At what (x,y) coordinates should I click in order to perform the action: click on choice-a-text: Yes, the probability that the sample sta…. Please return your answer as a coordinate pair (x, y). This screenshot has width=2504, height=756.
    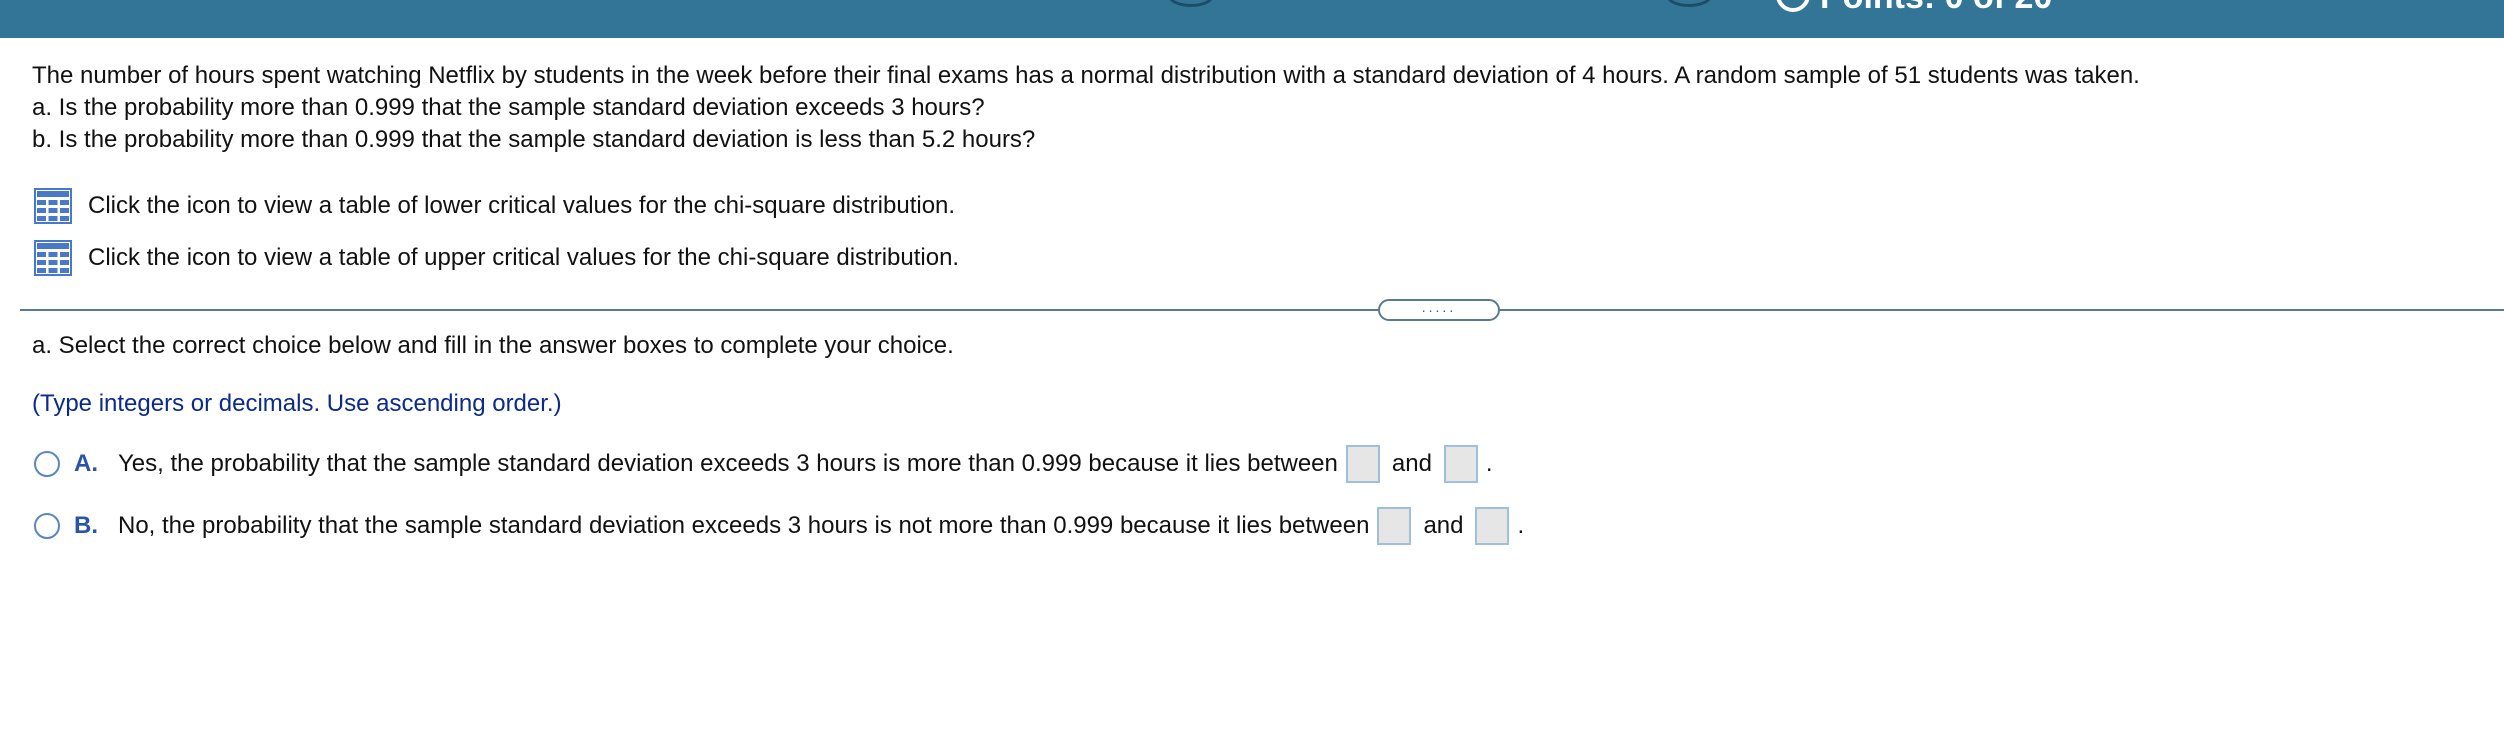
    Looking at the image, I should click on (728, 464).